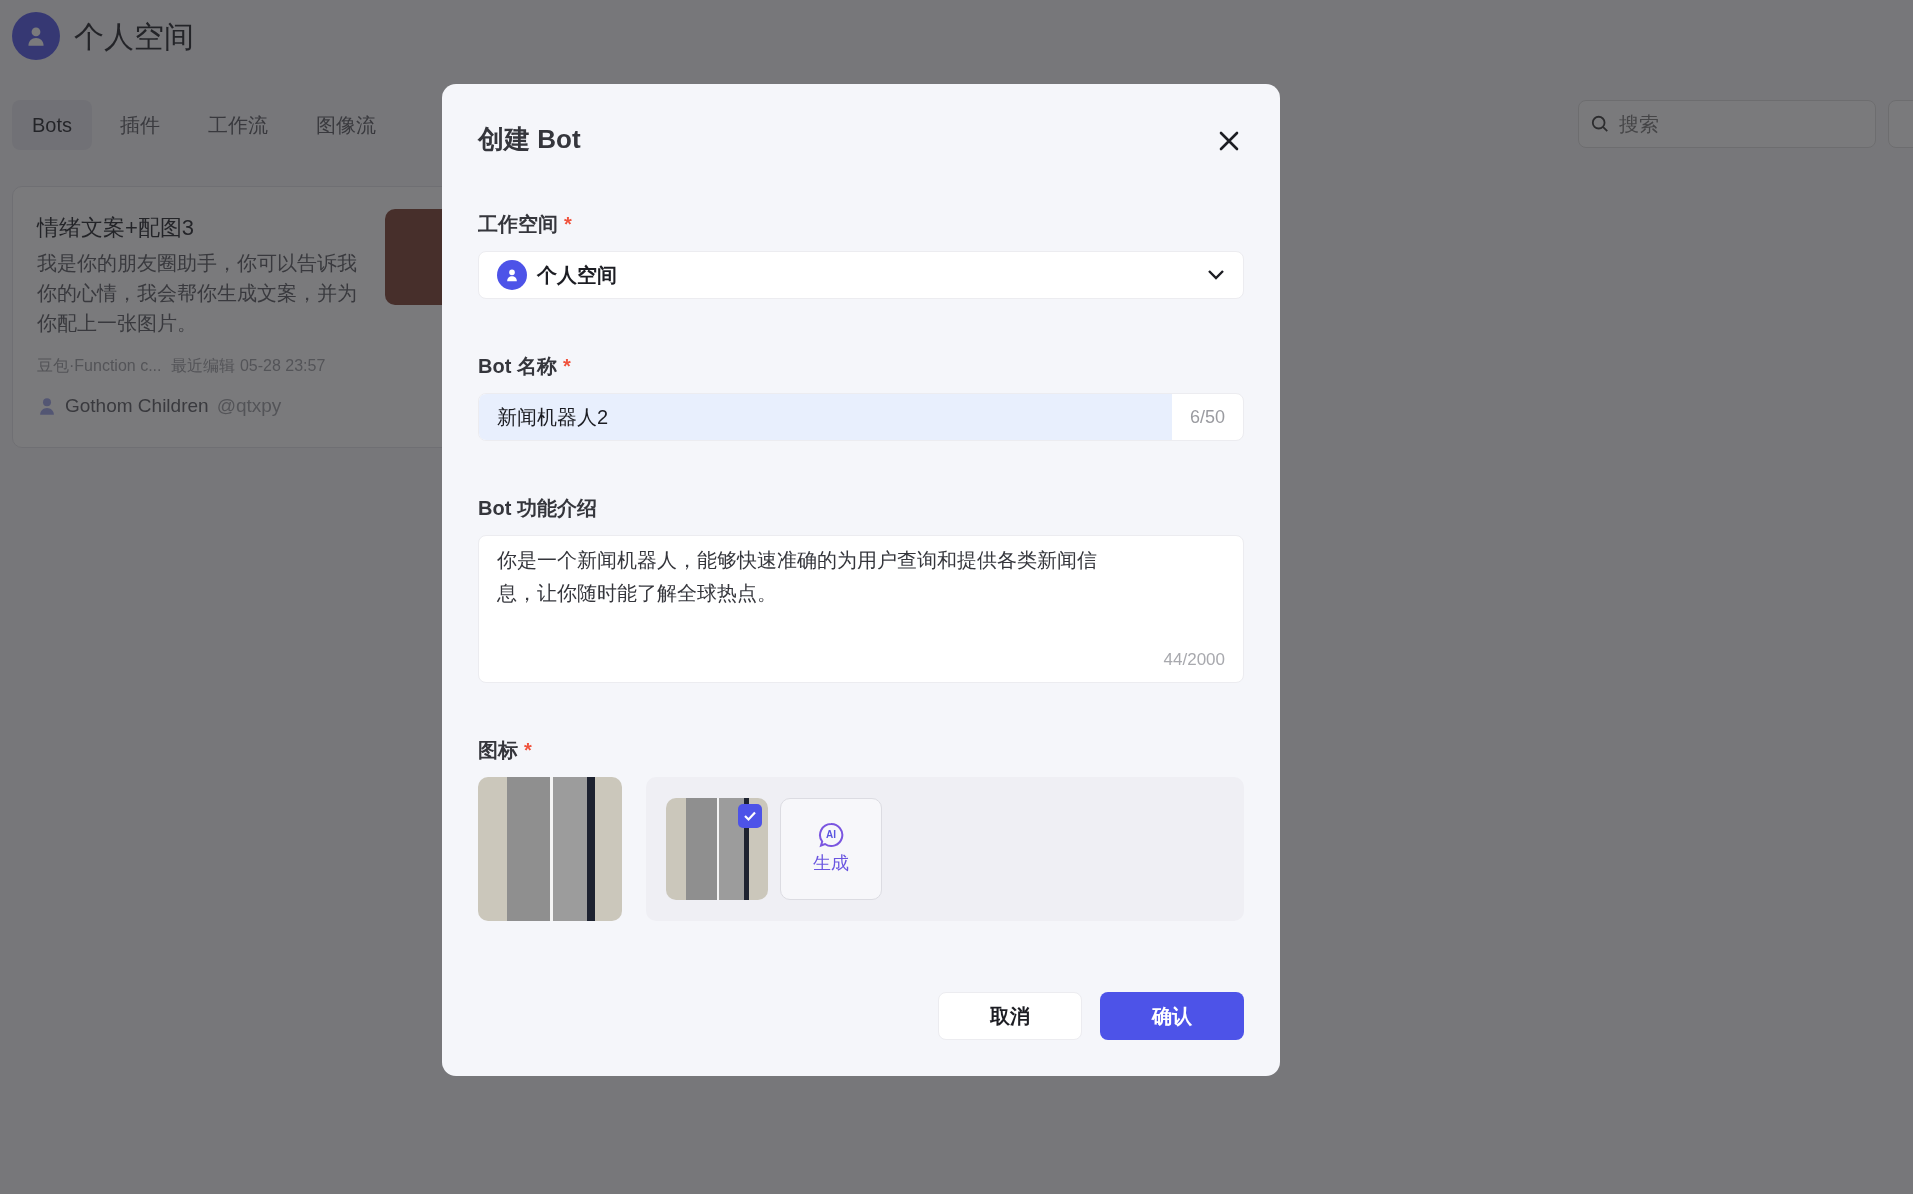 This screenshot has height=1194, width=1913. I want to click on bot-title: 情绪文案+配图3, so click(116, 228).